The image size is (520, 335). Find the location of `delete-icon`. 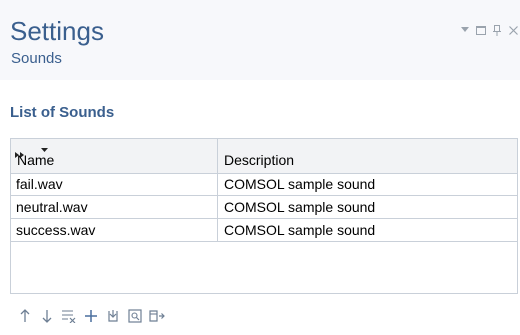

delete-icon is located at coordinates (69, 316).